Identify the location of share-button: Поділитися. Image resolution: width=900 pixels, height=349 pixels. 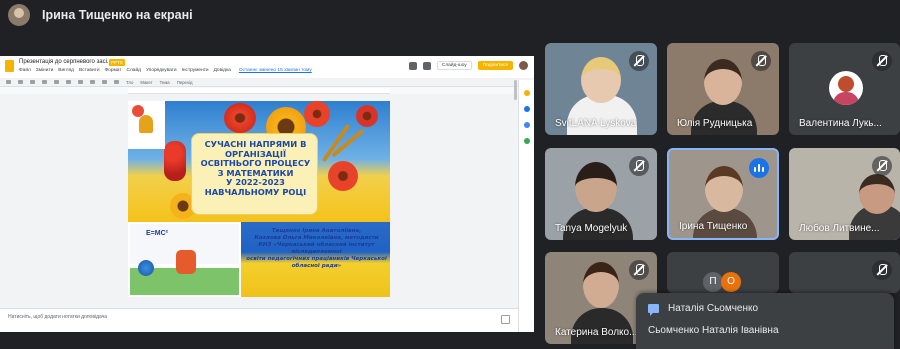
(495, 65).